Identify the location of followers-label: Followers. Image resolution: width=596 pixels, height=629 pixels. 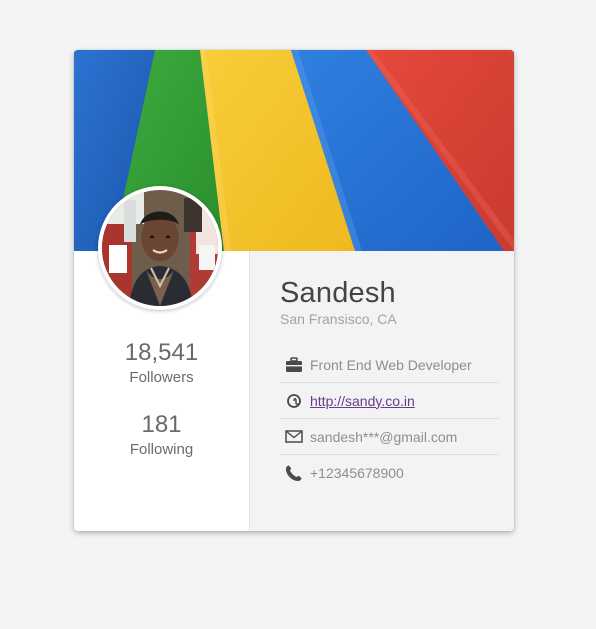
(161, 377).